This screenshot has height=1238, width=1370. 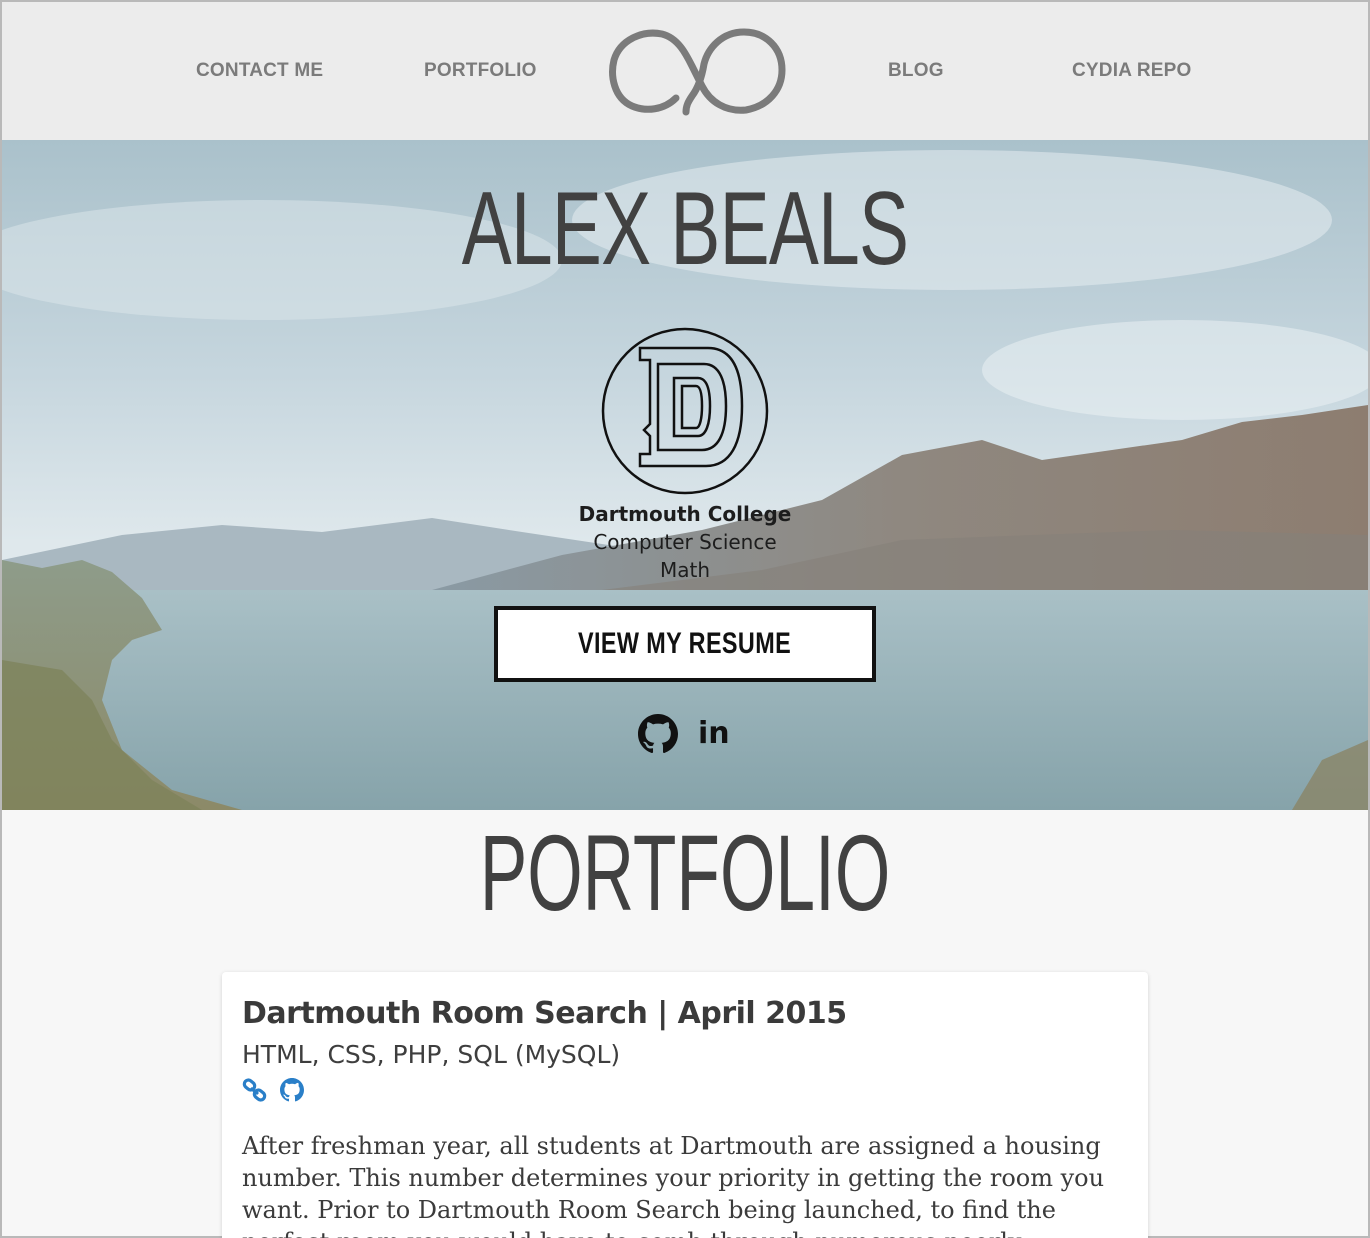 What do you see at coordinates (685, 570) in the screenshot?
I see `major-2: Math` at bounding box center [685, 570].